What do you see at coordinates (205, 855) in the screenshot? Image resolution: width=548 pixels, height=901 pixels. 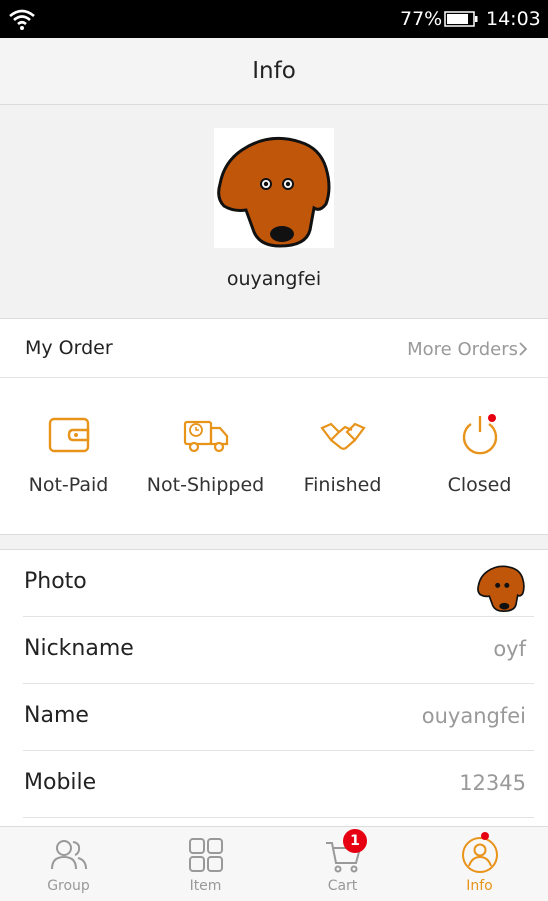 I see `grid-icon` at bounding box center [205, 855].